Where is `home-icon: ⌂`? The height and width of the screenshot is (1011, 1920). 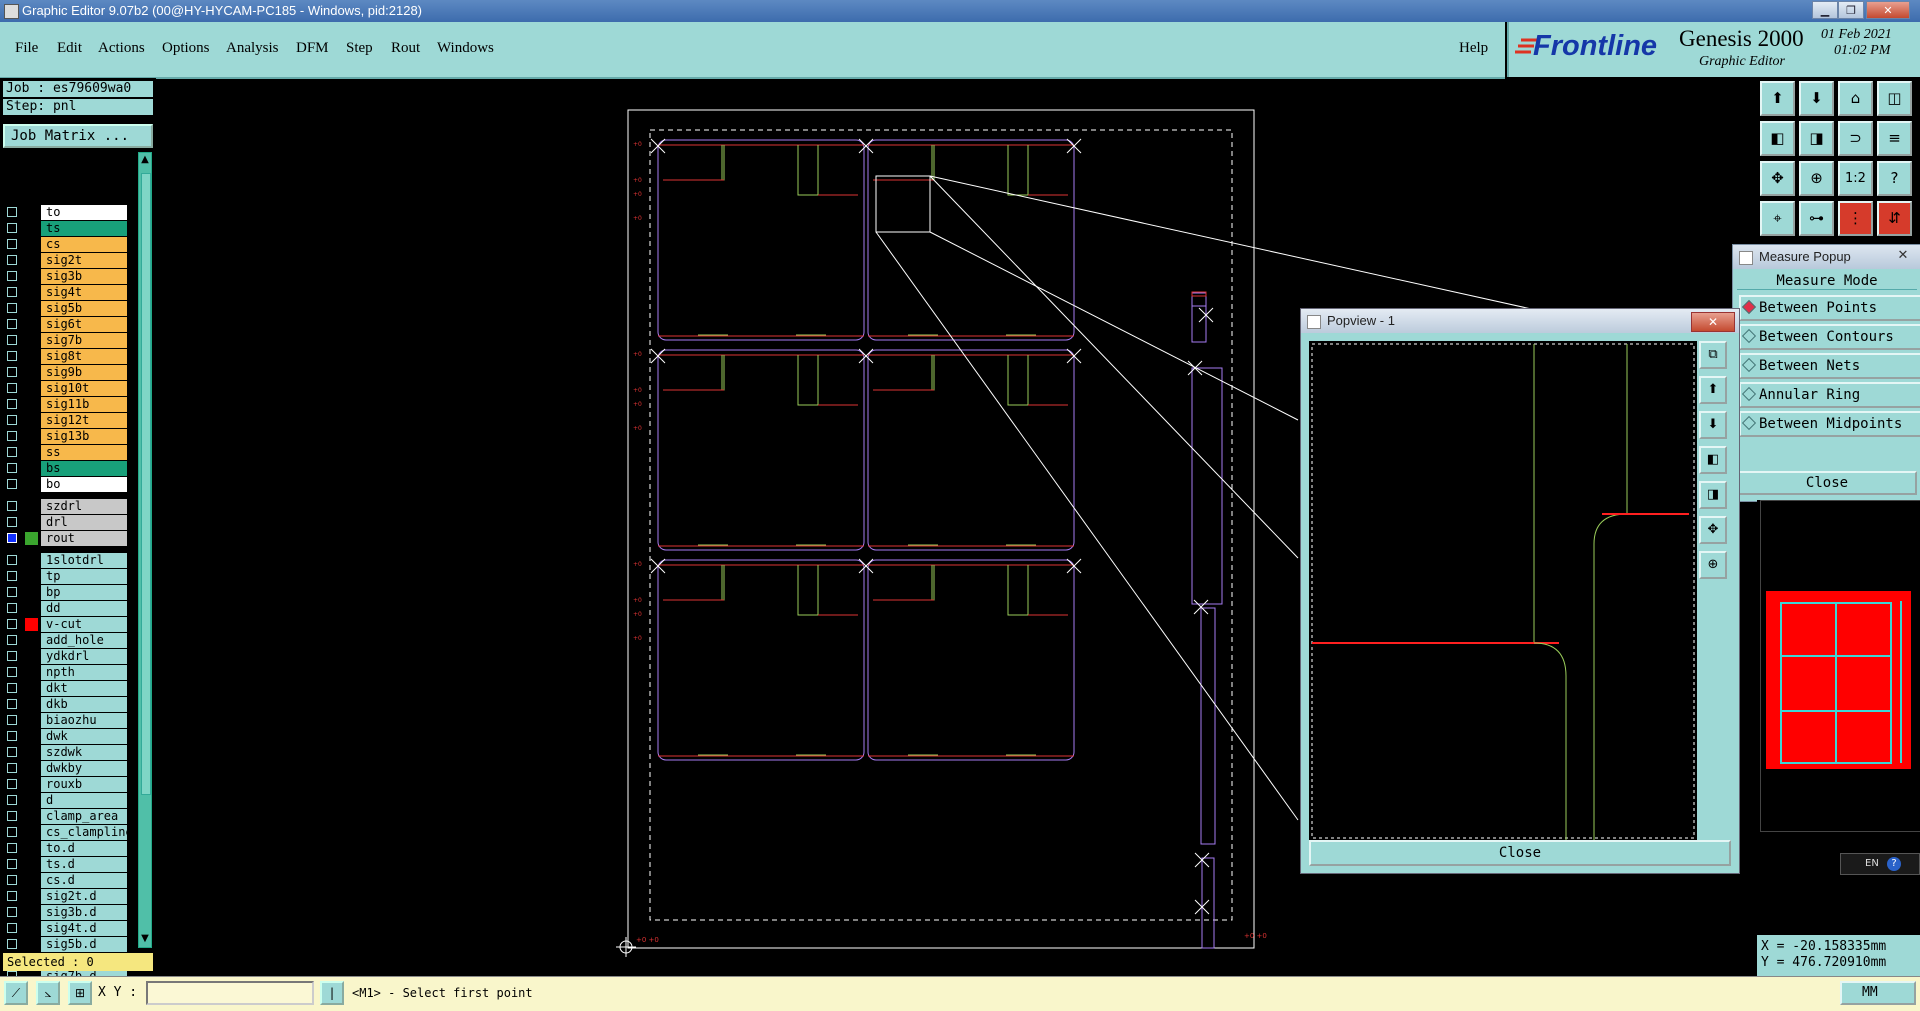
home-icon: ⌂ is located at coordinates (1855, 98).